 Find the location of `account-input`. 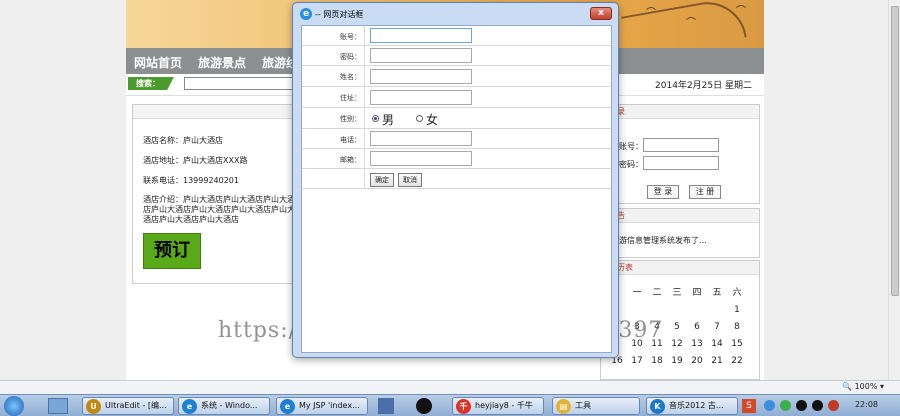

account-input is located at coordinates (421, 35).